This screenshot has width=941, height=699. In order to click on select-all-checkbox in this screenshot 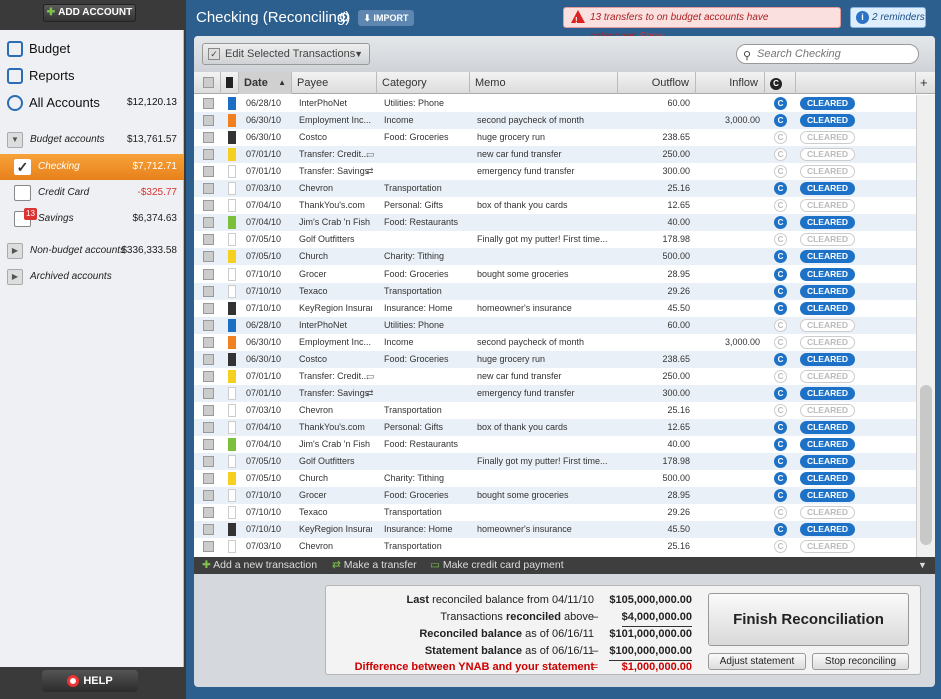, I will do `click(207, 83)`.